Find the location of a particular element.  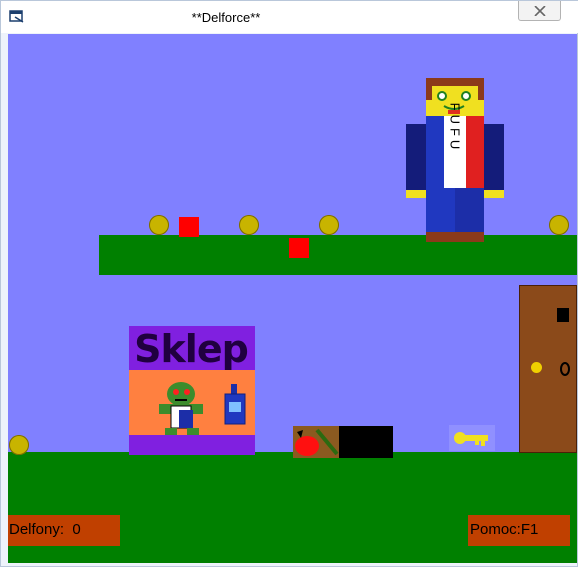

delfony-label: Delfony: is located at coordinates (37, 529).